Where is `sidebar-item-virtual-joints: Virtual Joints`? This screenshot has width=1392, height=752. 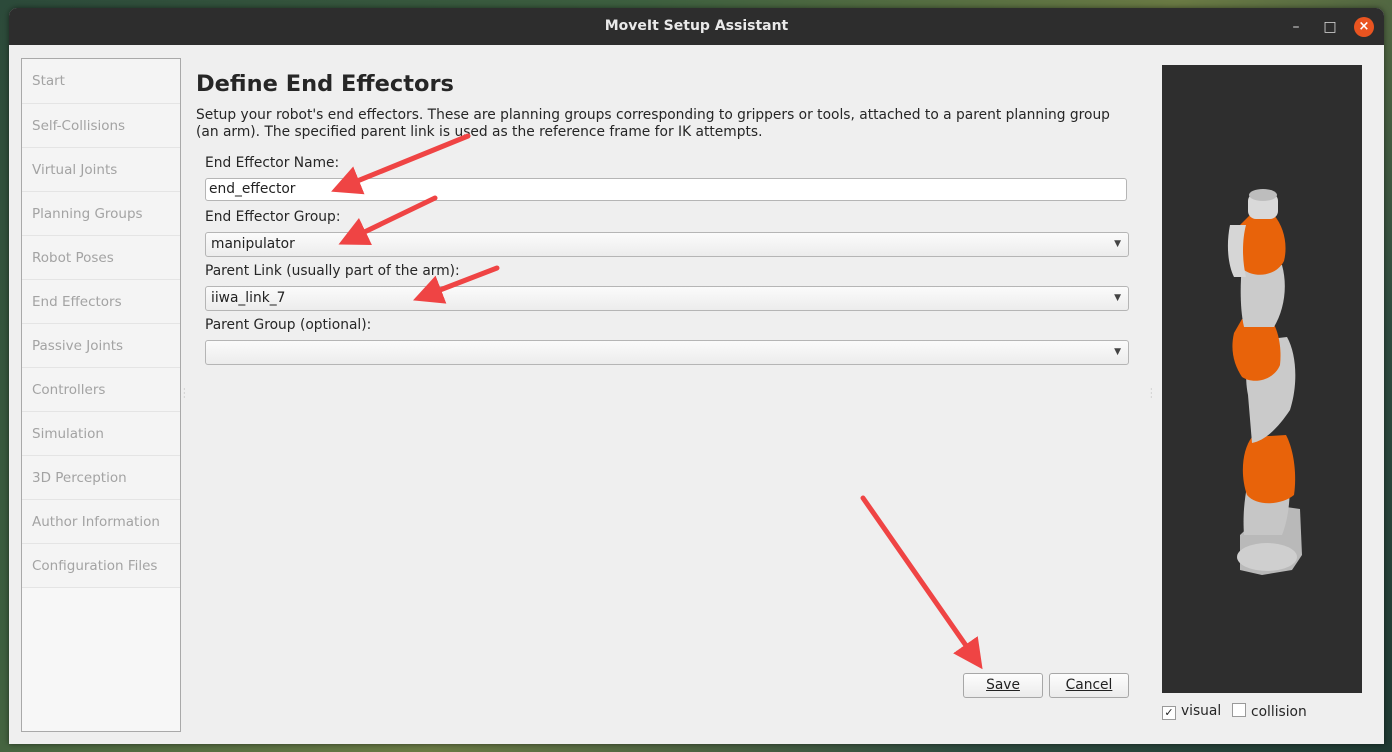 sidebar-item-virtual-joints: Virtual Joints is located at coordinates (101, 170).